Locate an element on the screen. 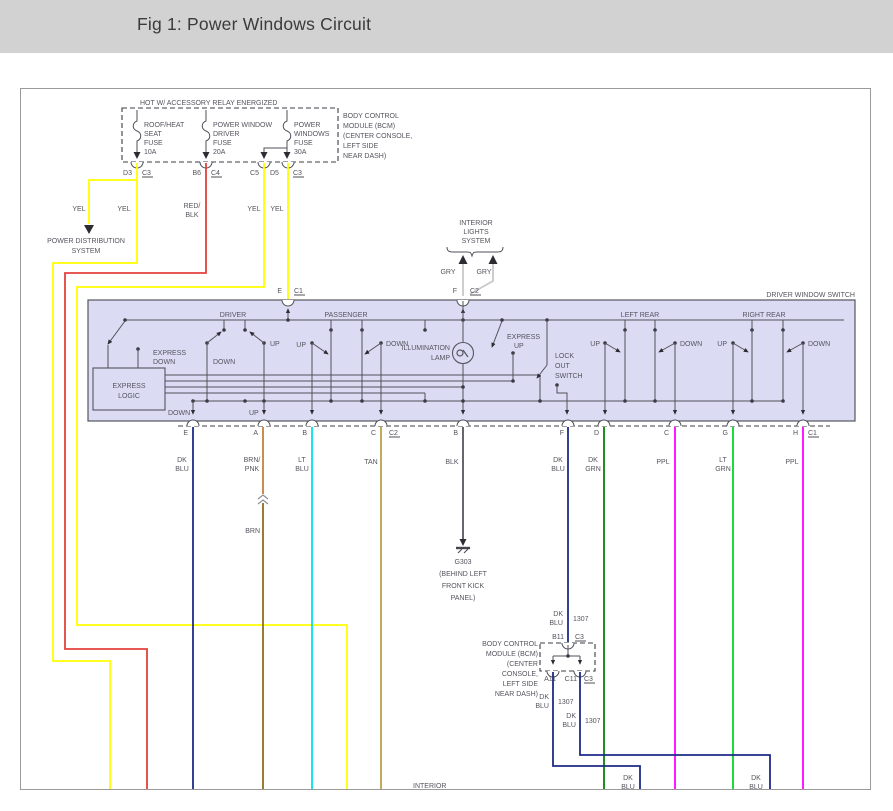 Image resolution: width=893 pixels, height=811 pixels. label-bot-dkblu-c2: BLU is located at coordinates (756, 787).